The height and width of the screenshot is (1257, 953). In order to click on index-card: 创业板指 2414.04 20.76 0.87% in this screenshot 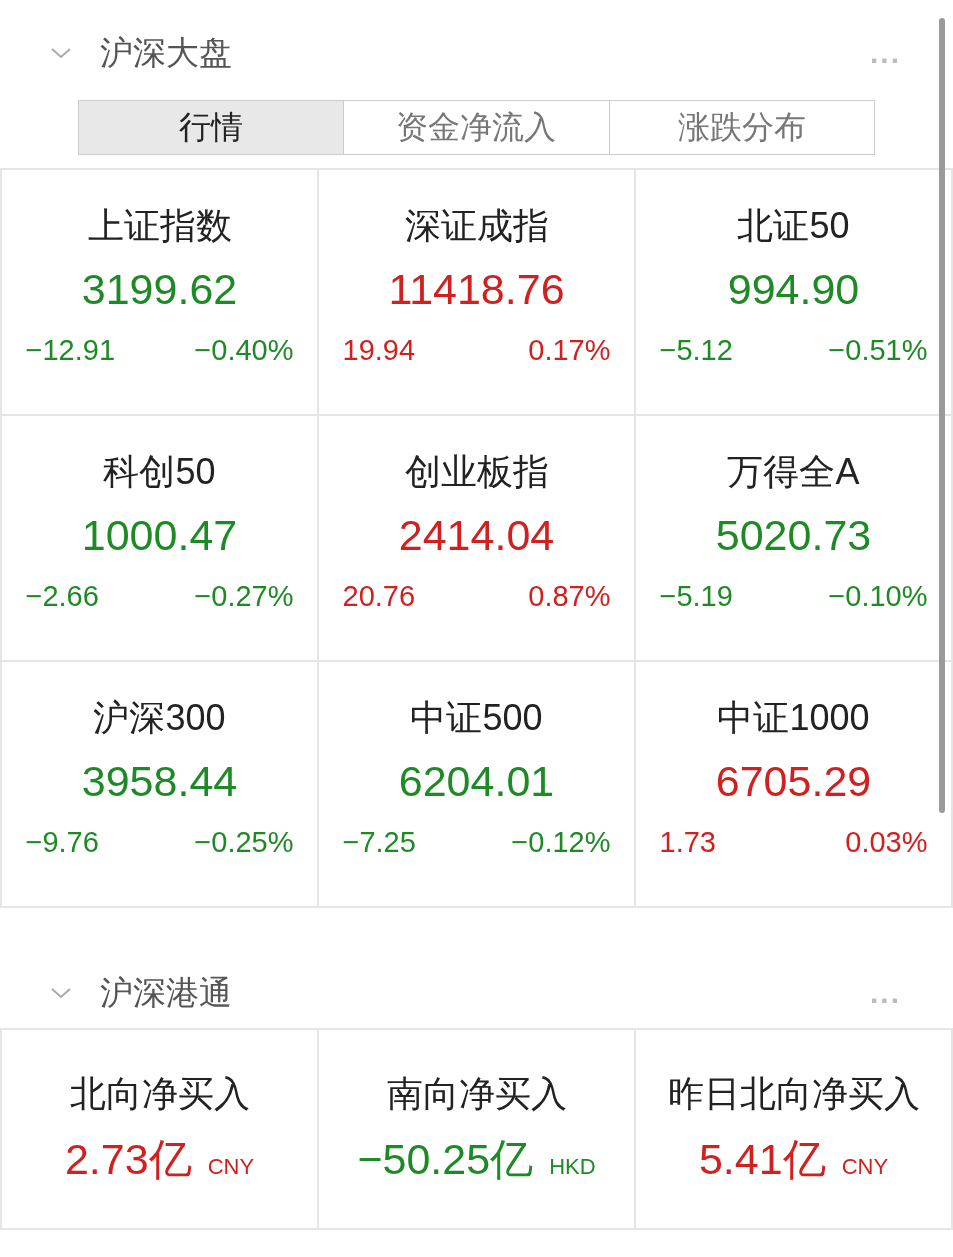, I will do `click(477, 539)`.